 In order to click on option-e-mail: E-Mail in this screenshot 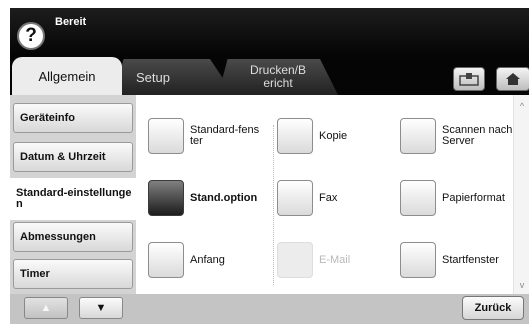, I will do `click(313, 260)`.